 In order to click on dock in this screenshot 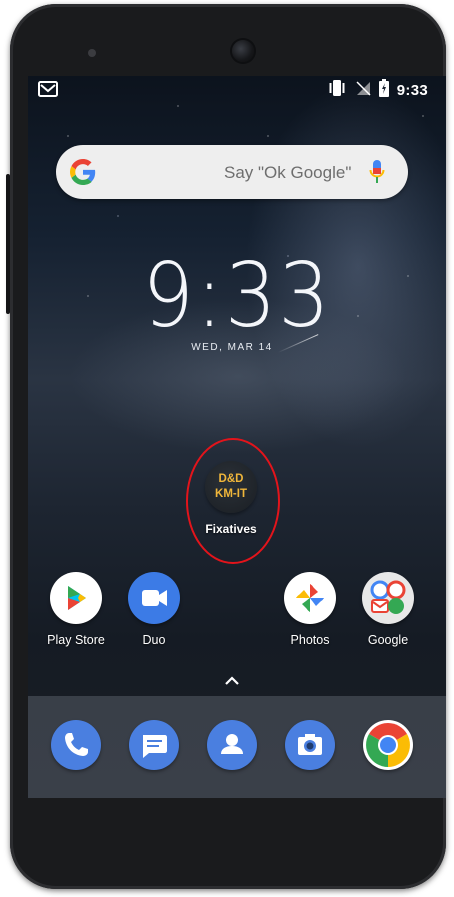, I will do `click(237, 747)`.